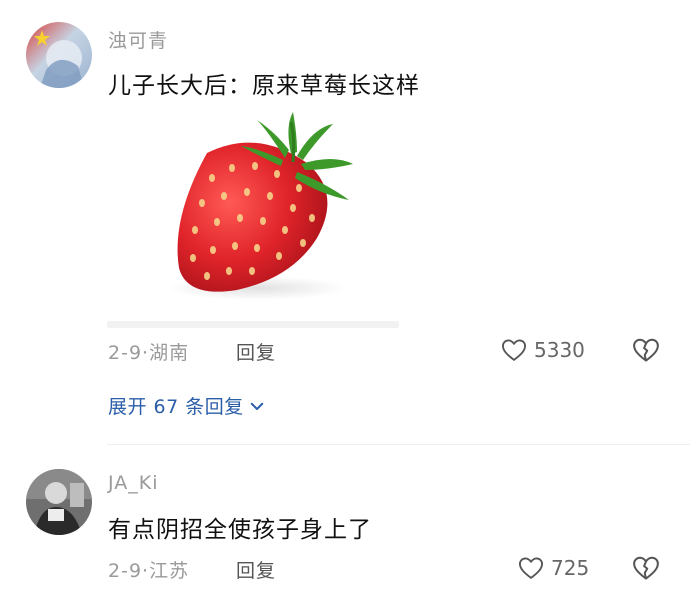 Image resolution: width=690 pixels, height=590 pixels. I want to click on comment-meta: 2-9·湖南, so click(149, 353).